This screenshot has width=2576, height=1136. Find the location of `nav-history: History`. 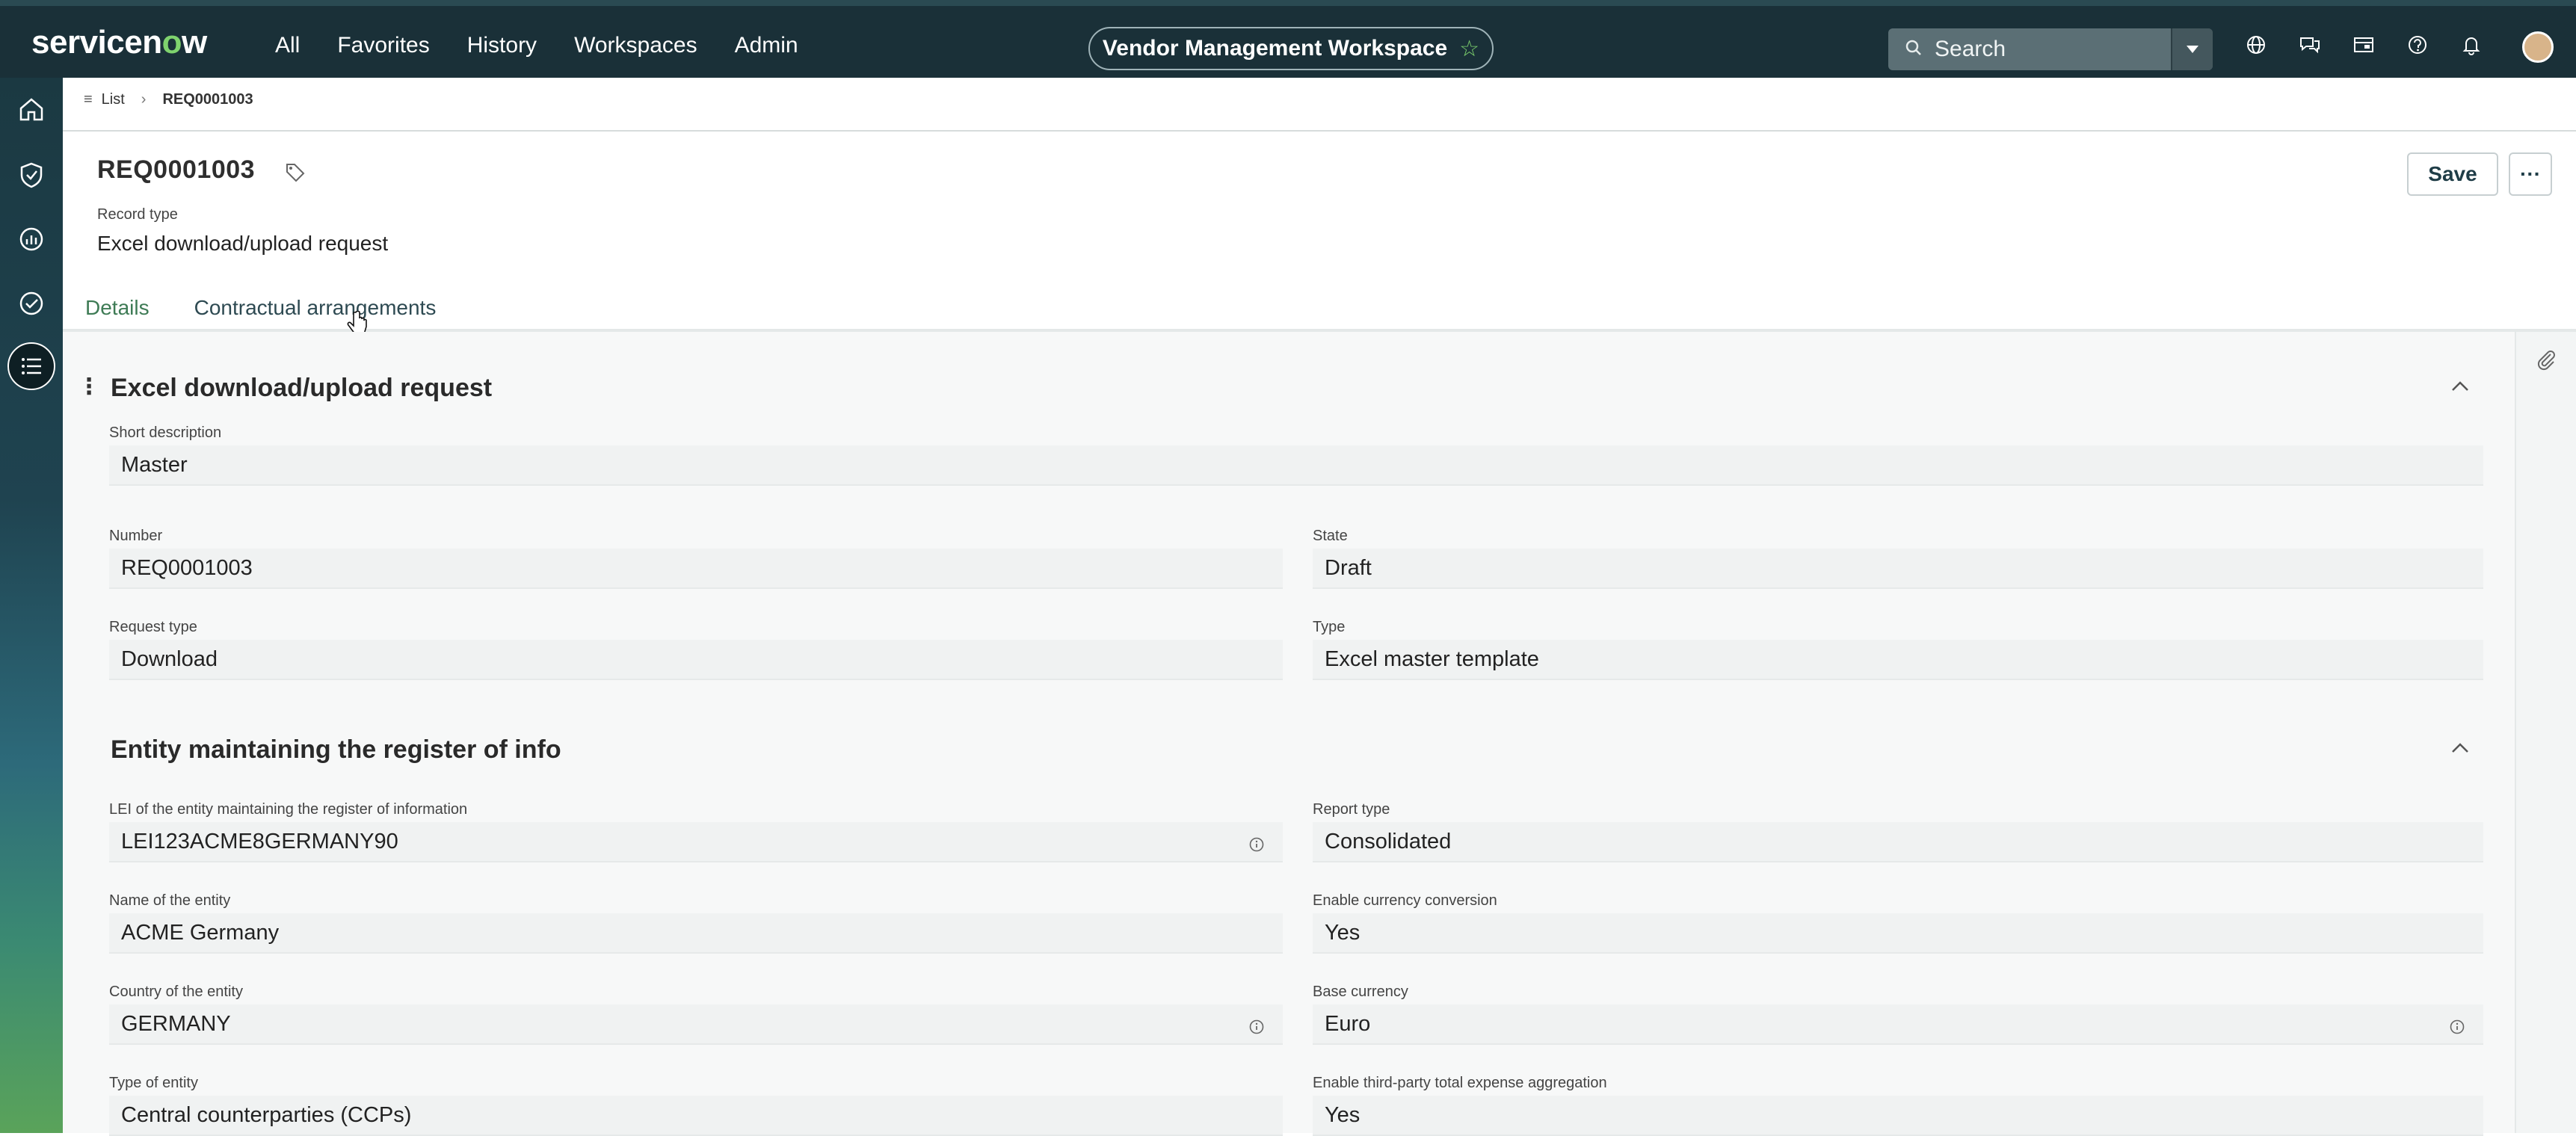

nav-history: History is located at coordinates (502, 45).